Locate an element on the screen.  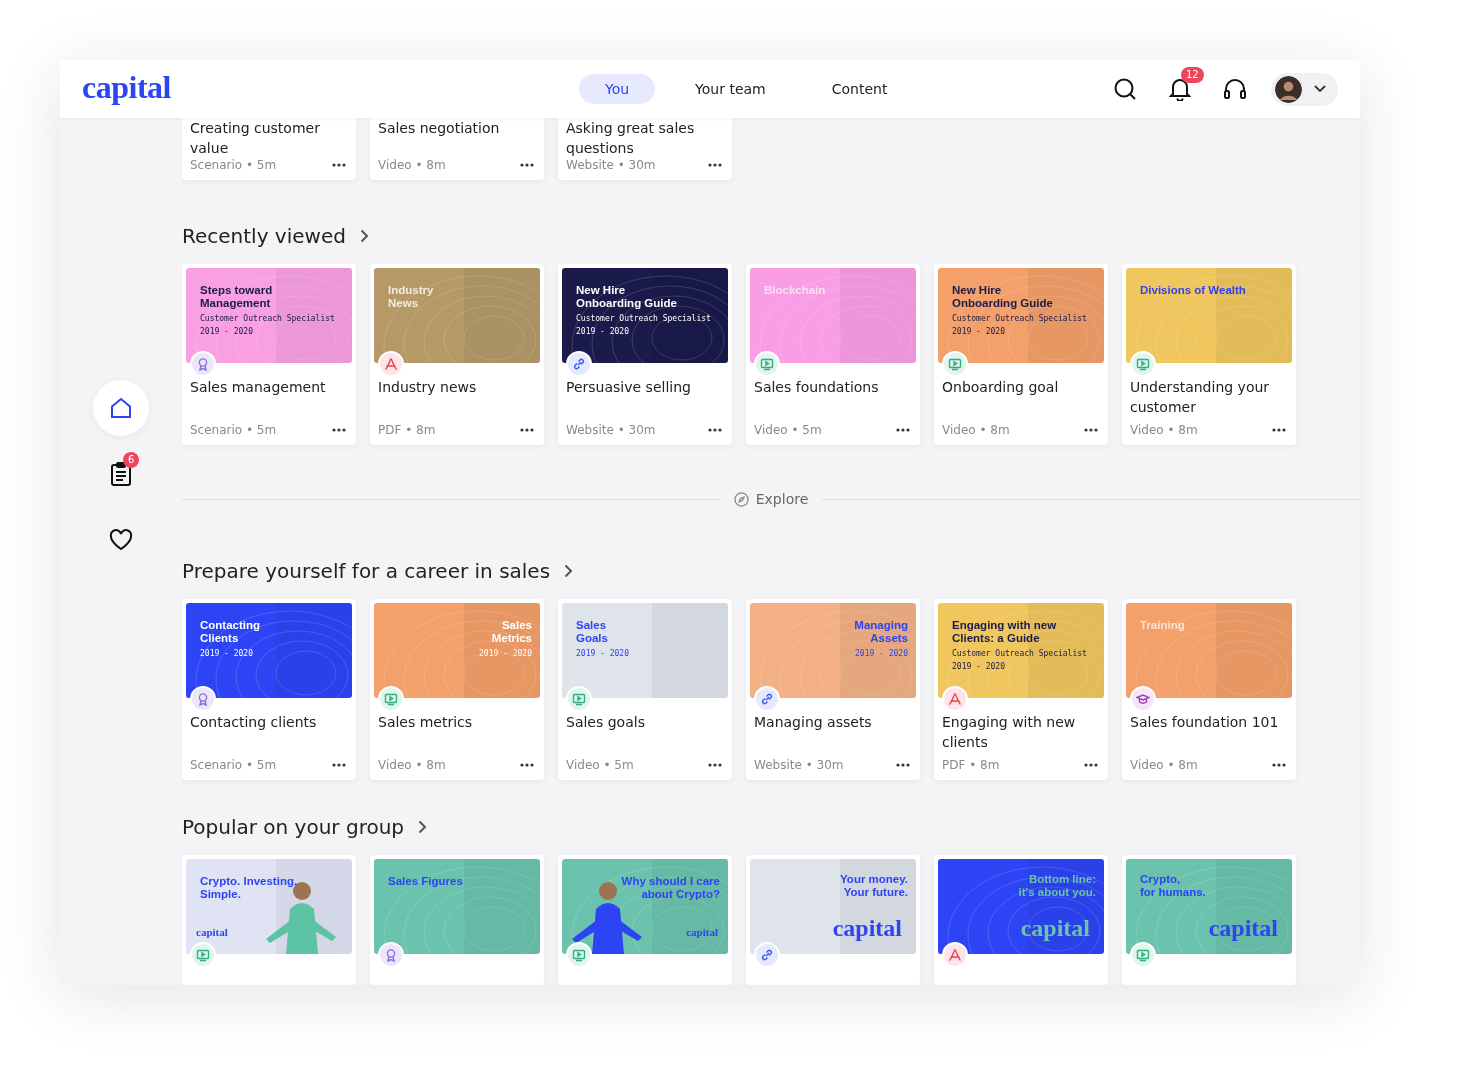
search-icon is located at coordinates (1125, 89).